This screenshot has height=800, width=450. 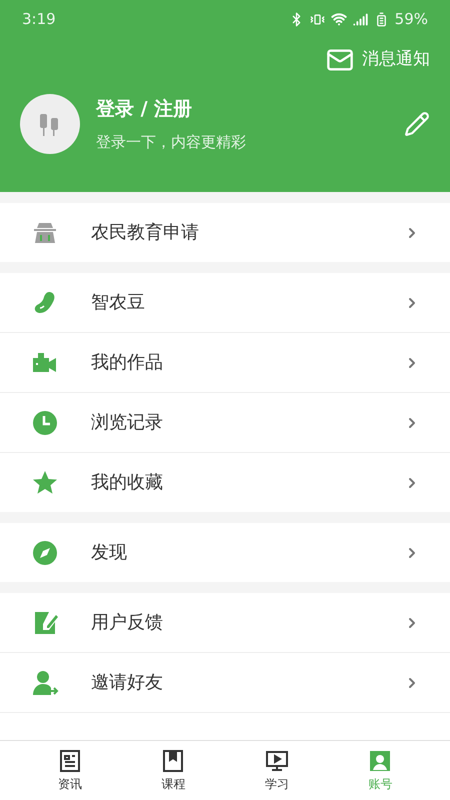 What do you see at coordinates (276, 760) in the screenshot?
I see `video-monitor-icon` at bounding box center [276, 760].